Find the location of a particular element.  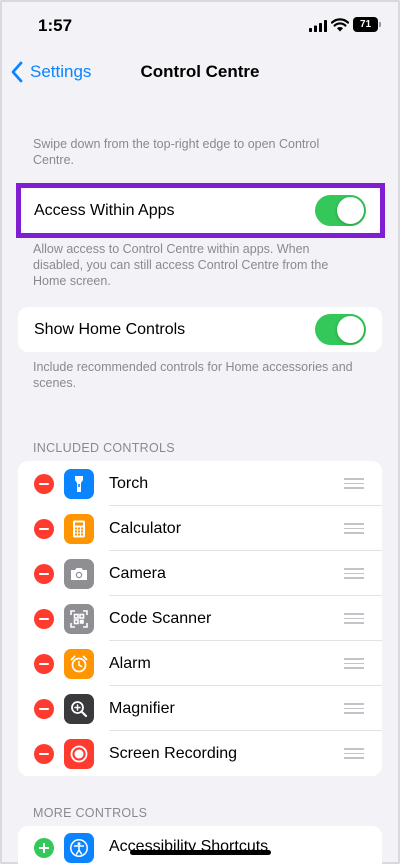

control-row-accessibility-shortcuts: Accessibility Shortcuts is located at coordinates (200, 845).